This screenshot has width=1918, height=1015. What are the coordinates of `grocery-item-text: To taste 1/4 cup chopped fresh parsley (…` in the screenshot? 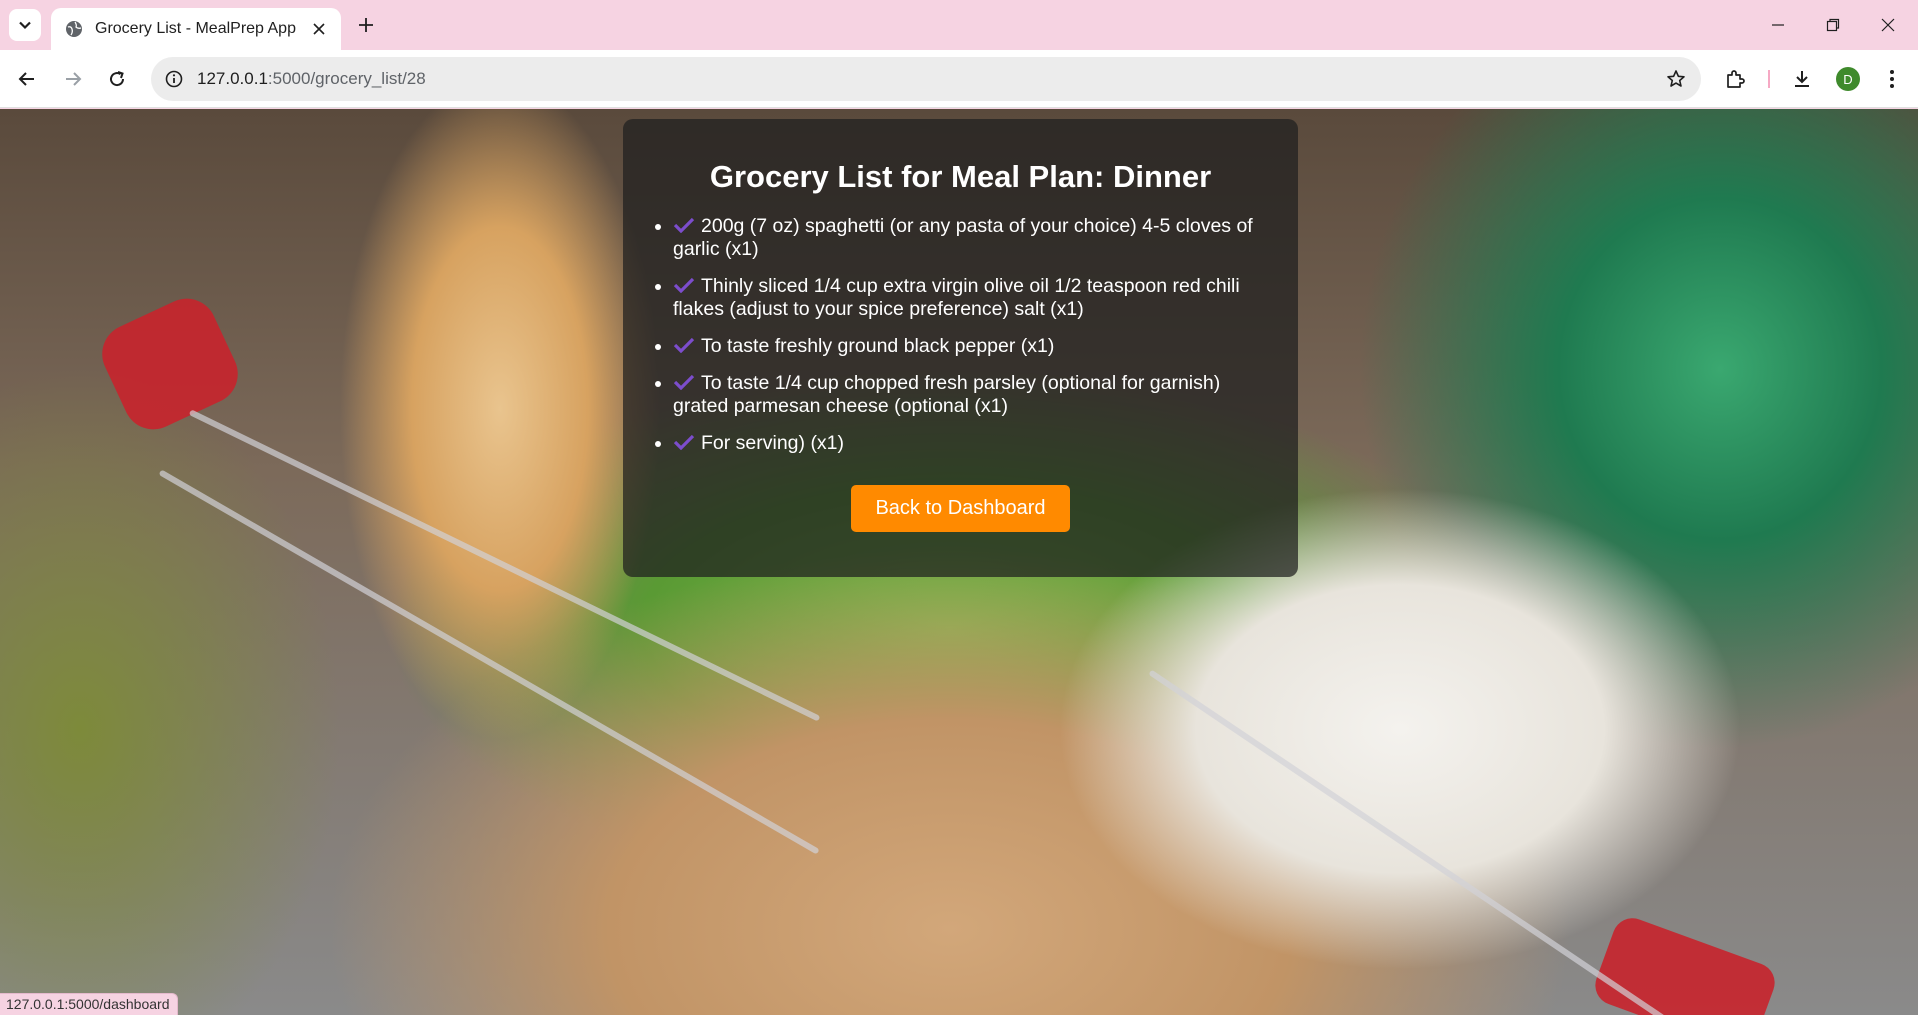 It's located at (947, 394).